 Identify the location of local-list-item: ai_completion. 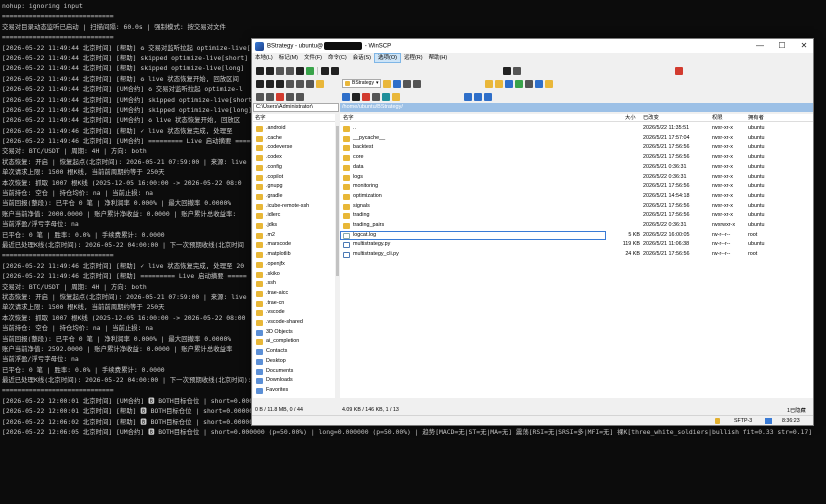
(294, 342).